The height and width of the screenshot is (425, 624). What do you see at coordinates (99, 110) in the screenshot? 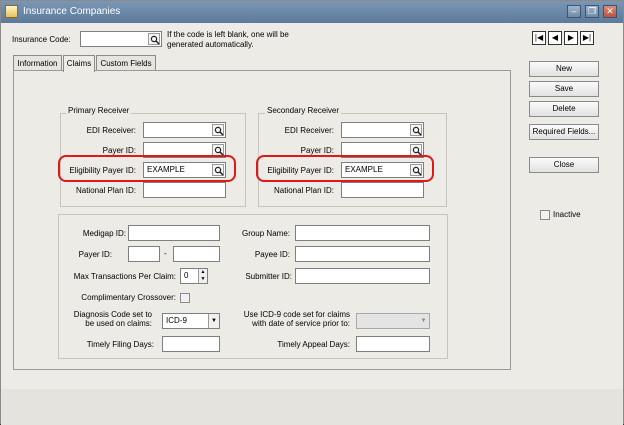
I see `primary-receiver-title: Primary Receiver` at bounding box center [99, 110].